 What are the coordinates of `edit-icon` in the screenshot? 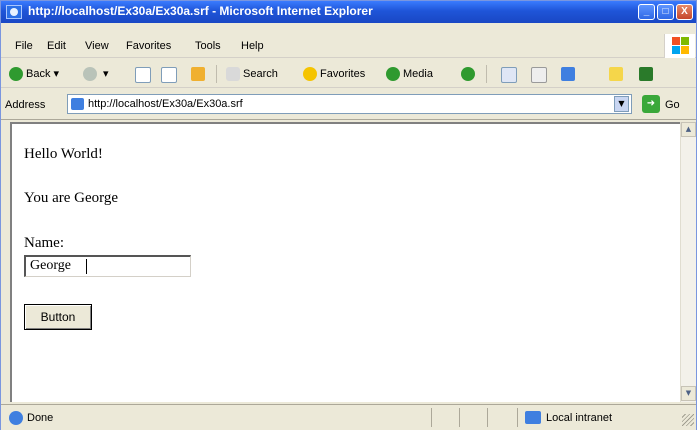 It's located at (568, 74).